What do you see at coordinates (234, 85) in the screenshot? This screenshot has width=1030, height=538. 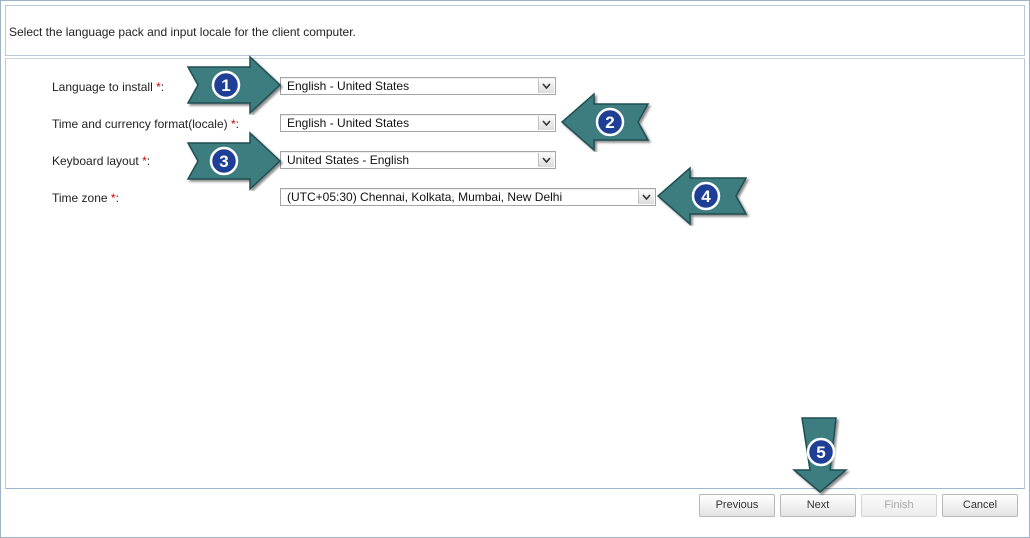 I see `callout-arrow-1: 1` at bounding box center [234, 85].